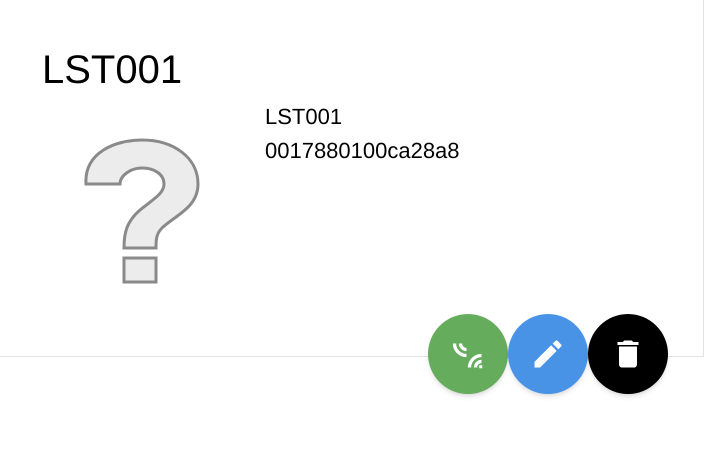 Image resolution: width=716 pixels, height=454 pixels. I want to click on device-address: 0017880100ca28a8, so click(362, 151).